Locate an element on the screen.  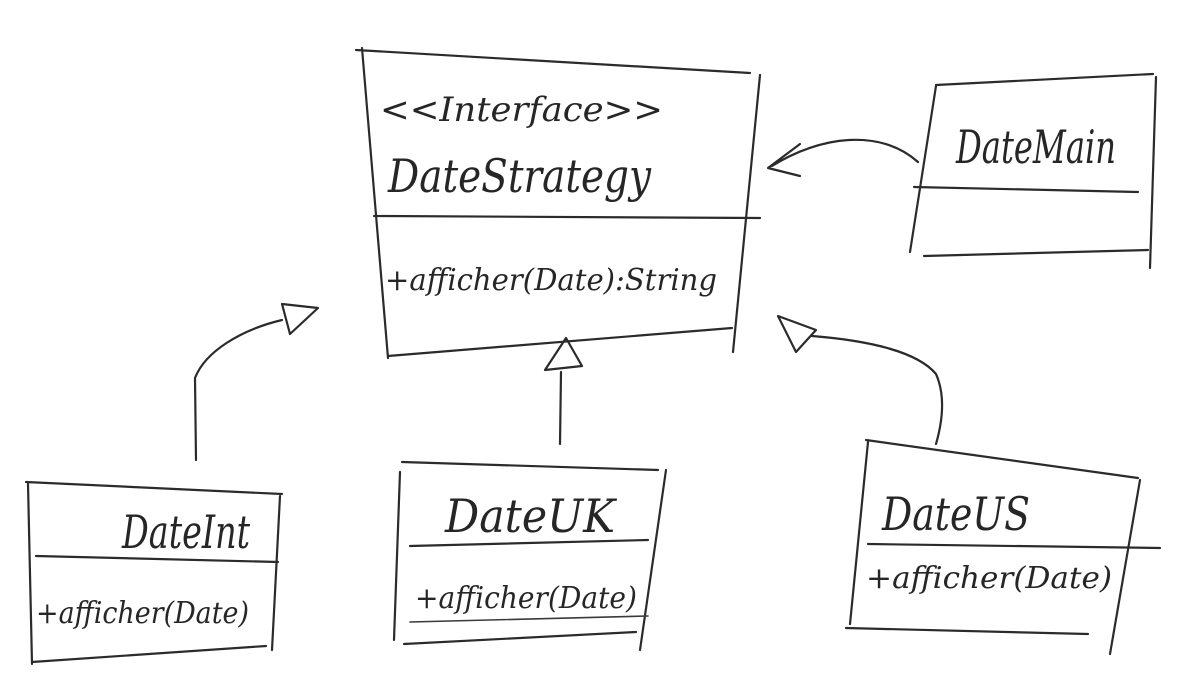
class-box-dateus: DateUS +afficher(Date) is located at coordinates (1003, 547).